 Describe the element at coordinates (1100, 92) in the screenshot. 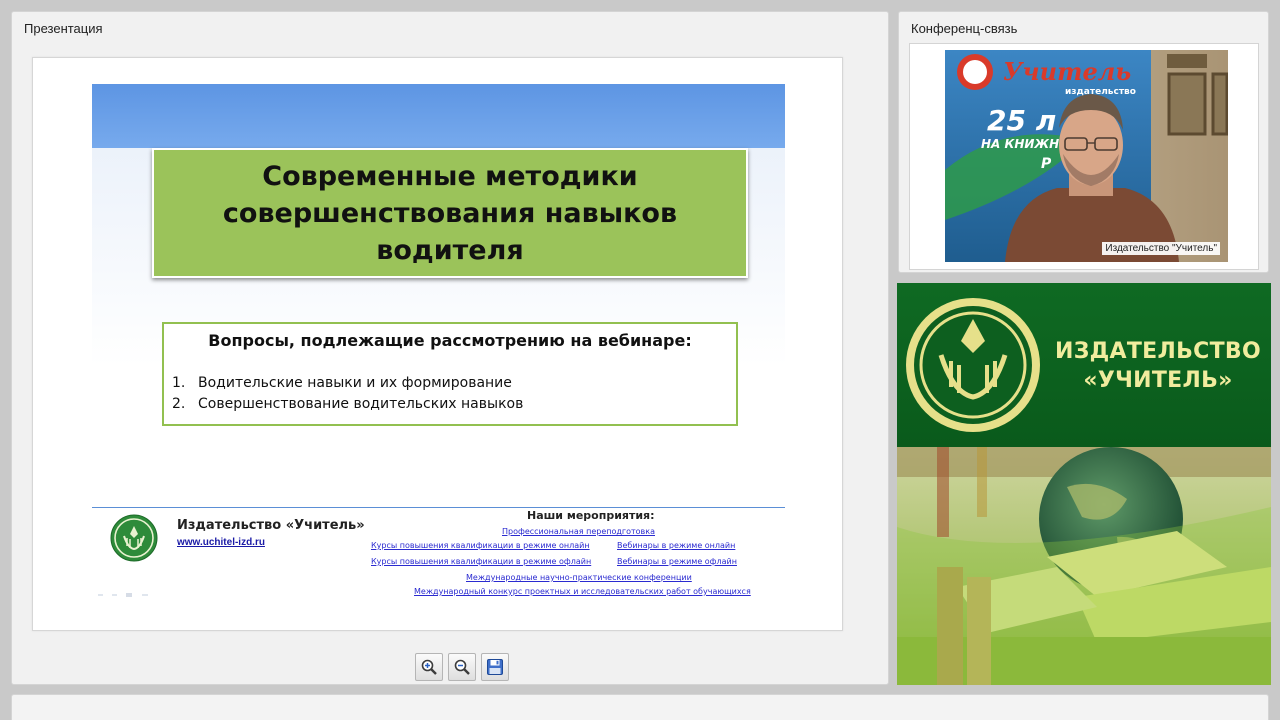

I see `sign-text: издательство` at that location.